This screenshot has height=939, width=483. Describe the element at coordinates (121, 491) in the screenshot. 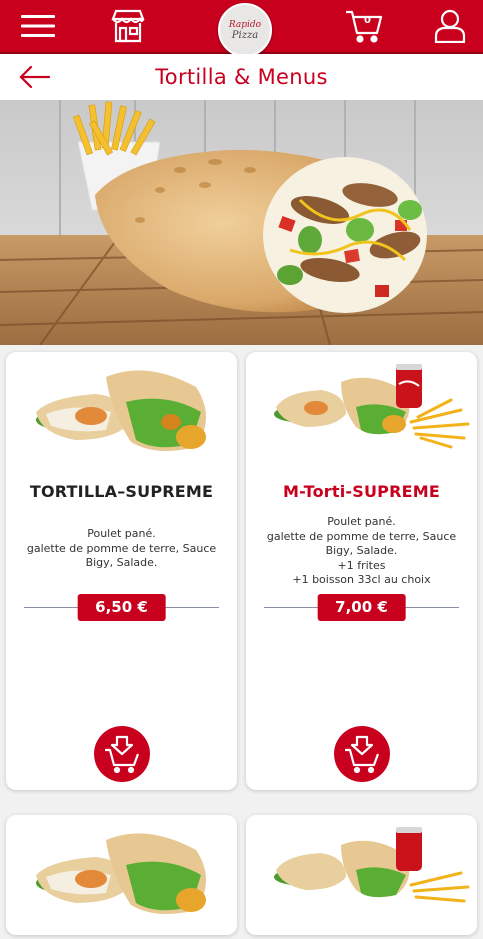

I see `product-name: TORTILLA–SUPREME` at that location.